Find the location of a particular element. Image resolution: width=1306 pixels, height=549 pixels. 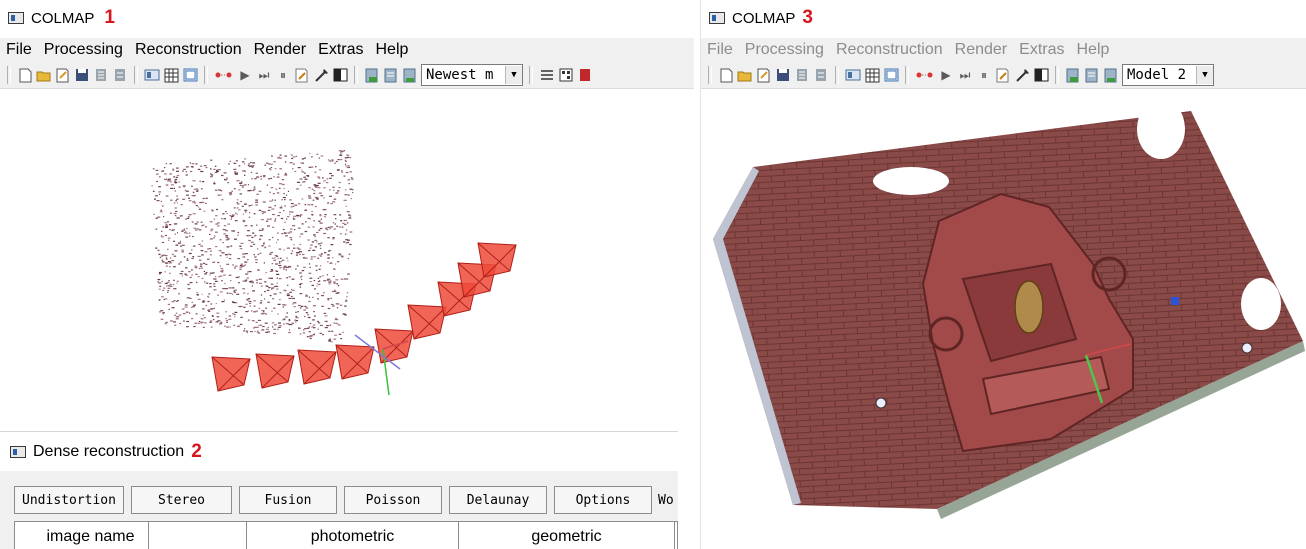

column-header-image-name: image name is located at coordinates (82, 535).